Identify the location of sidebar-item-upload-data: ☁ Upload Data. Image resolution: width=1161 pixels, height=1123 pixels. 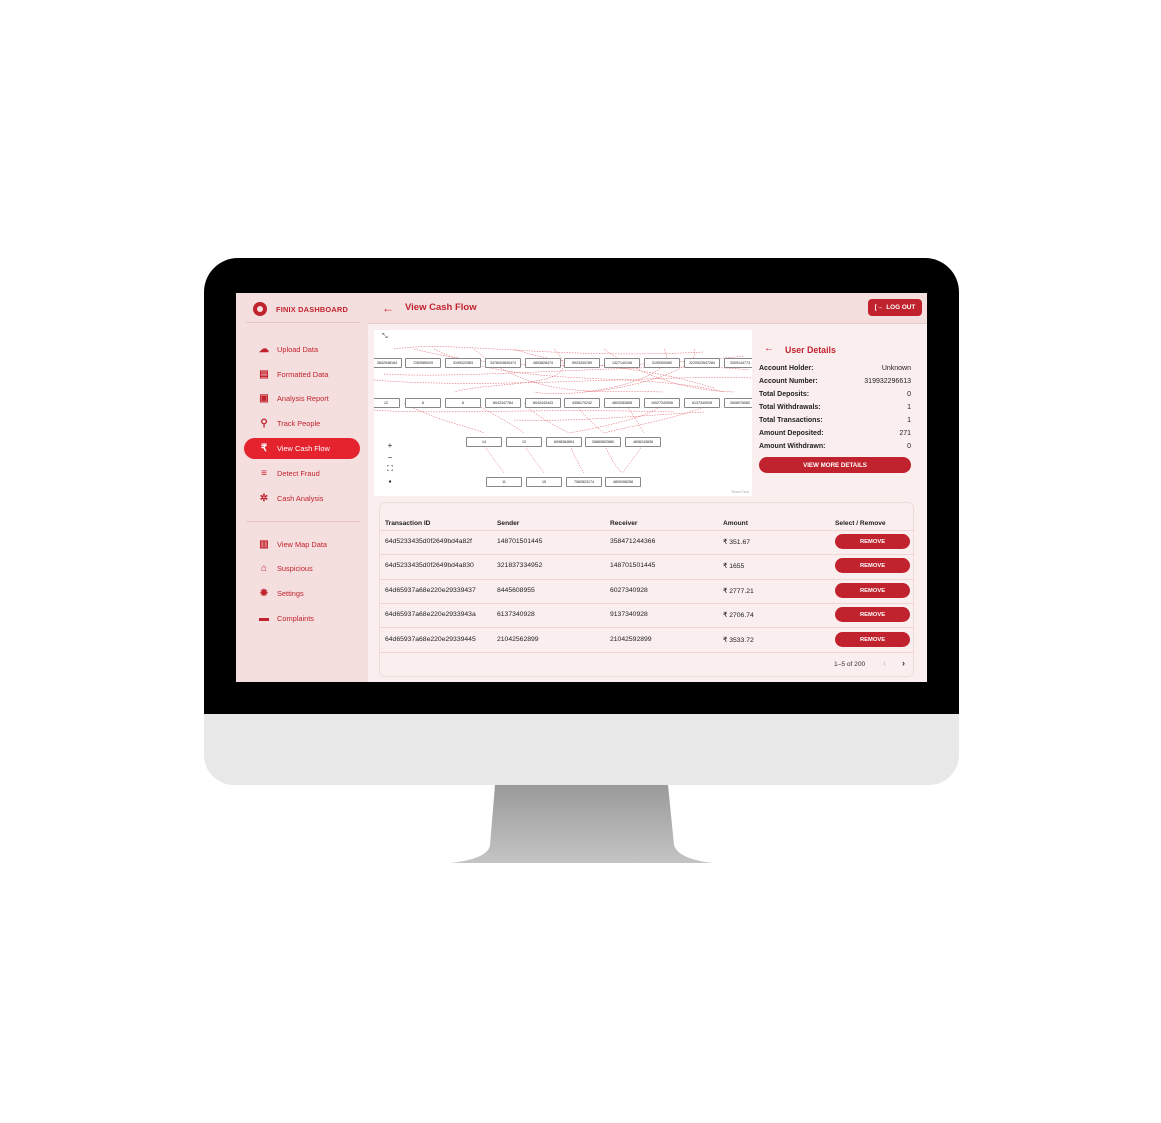
(302, 349).